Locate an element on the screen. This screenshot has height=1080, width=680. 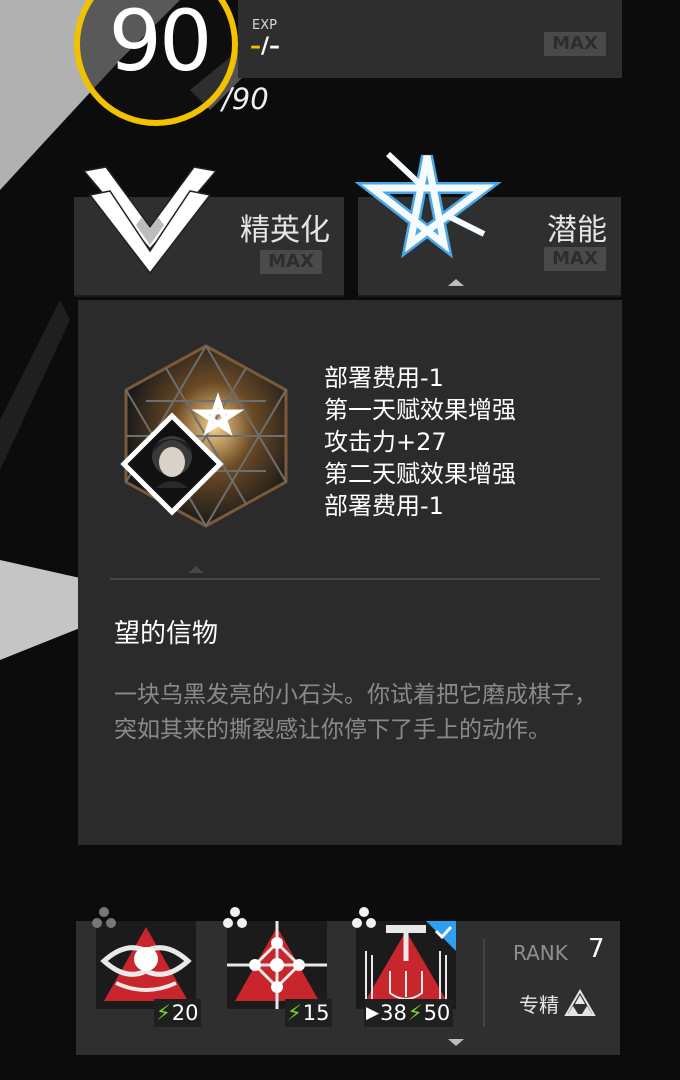
skill-bar: ⚡ 20 ⚡ 15 ▶ 38 ⚡ 50 RANK 7 专精 is located at coordinates (348, 981).